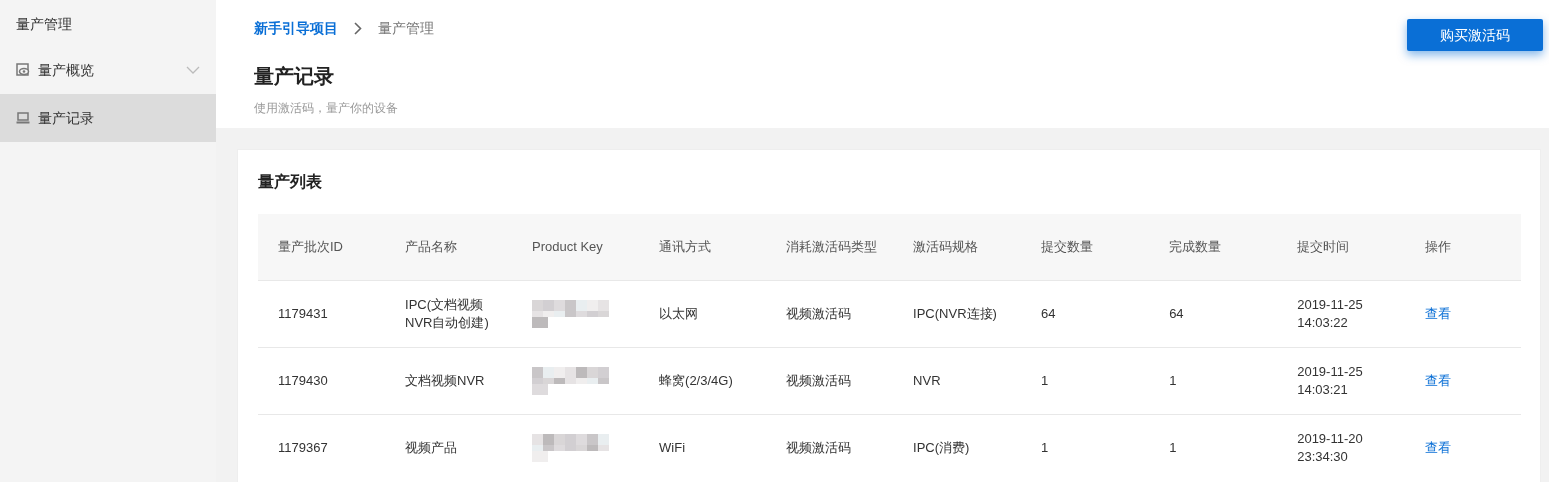 This screenshot has height=482, width=1549. What do you see at coordinates (108, 118) in the screenshot?
I see `sidebar-item: 量产记录` at bounding box center [108, 118].